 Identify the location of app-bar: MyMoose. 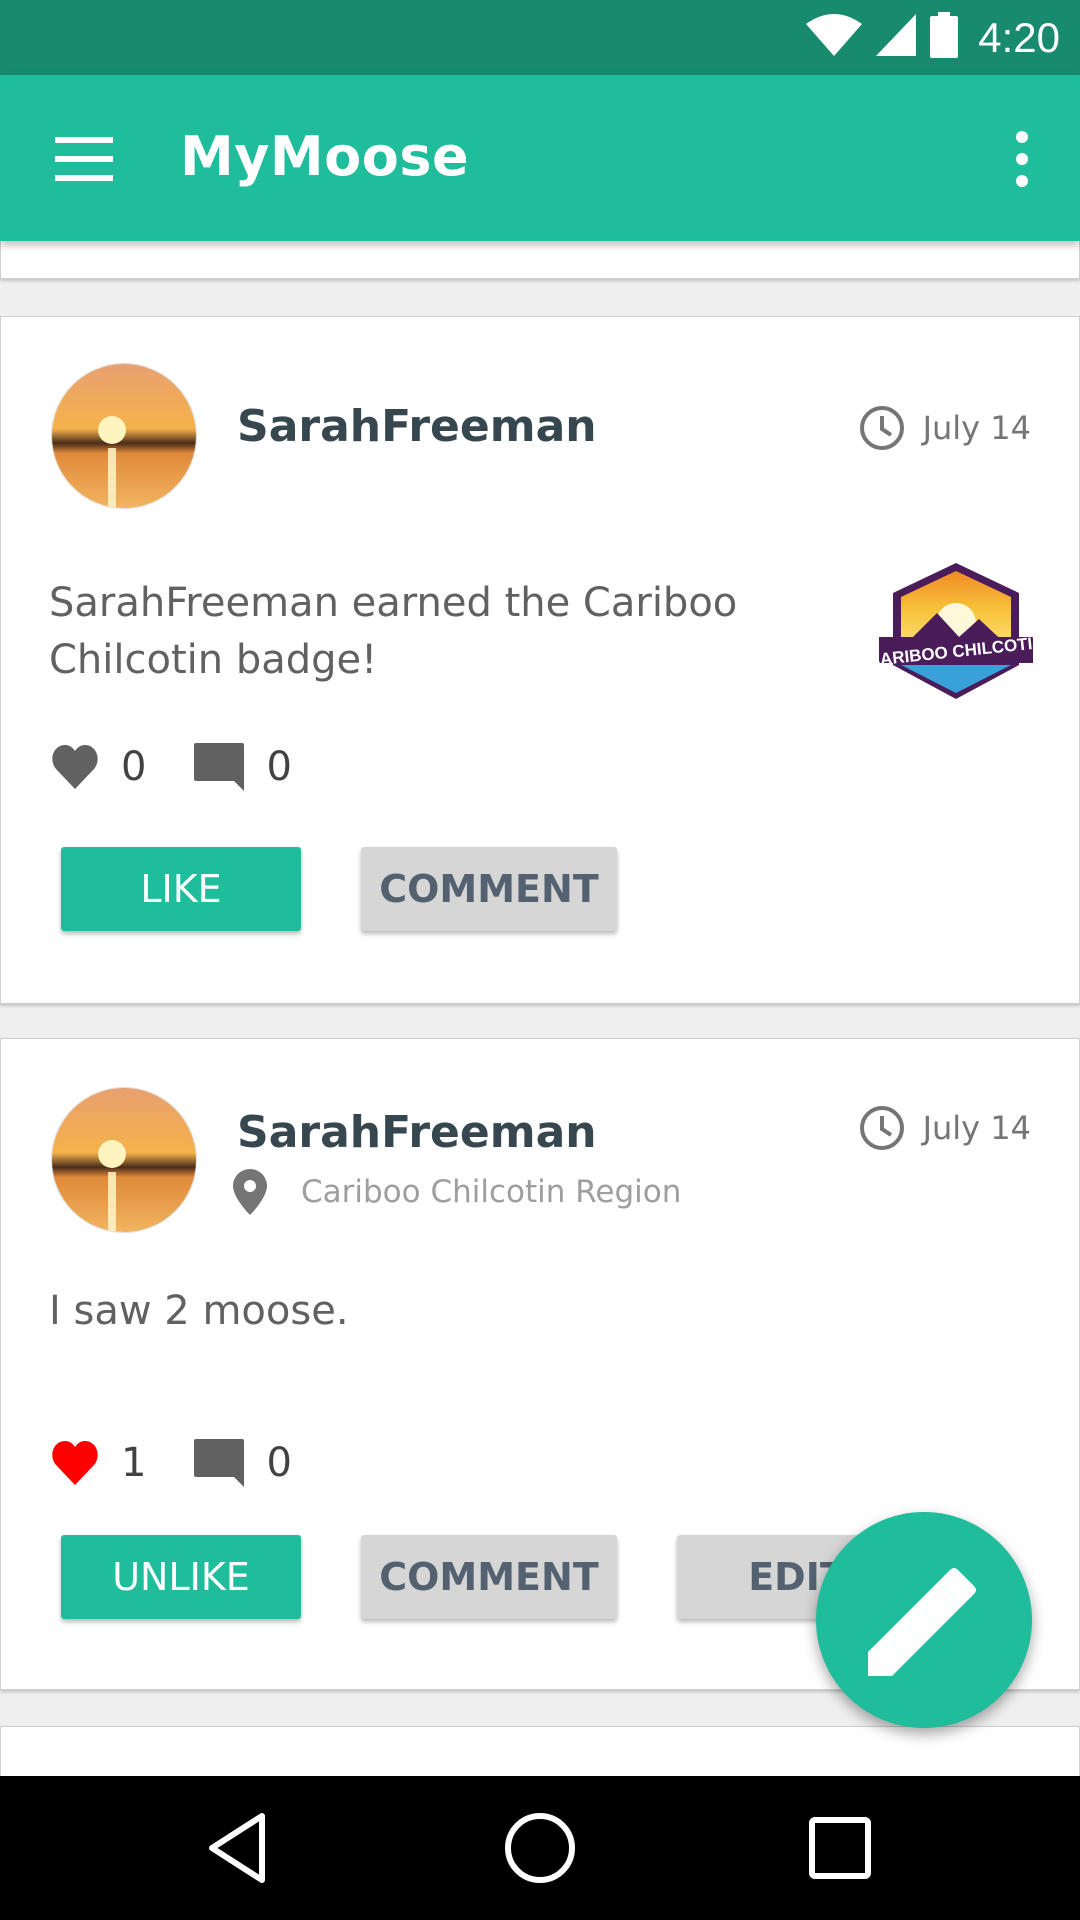
(540, 158).